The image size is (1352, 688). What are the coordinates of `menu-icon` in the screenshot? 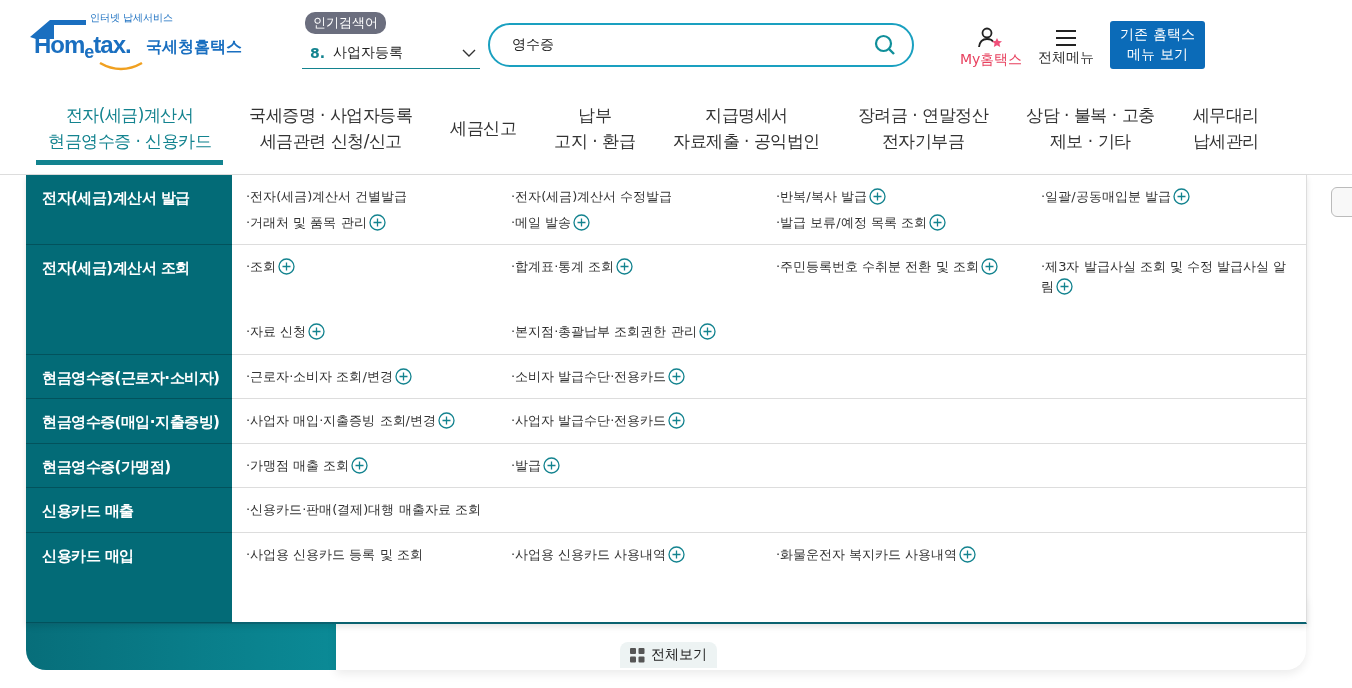 It's located at (1066, 38).